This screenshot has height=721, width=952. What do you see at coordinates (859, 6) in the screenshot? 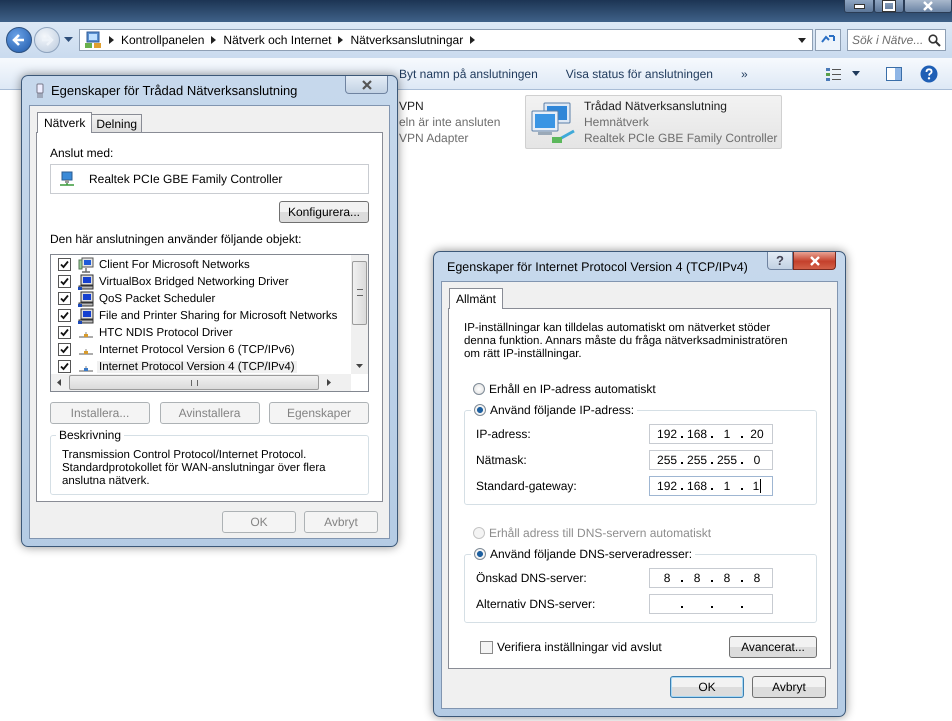
I see `minimize-button` at bounding box center [859, 6].